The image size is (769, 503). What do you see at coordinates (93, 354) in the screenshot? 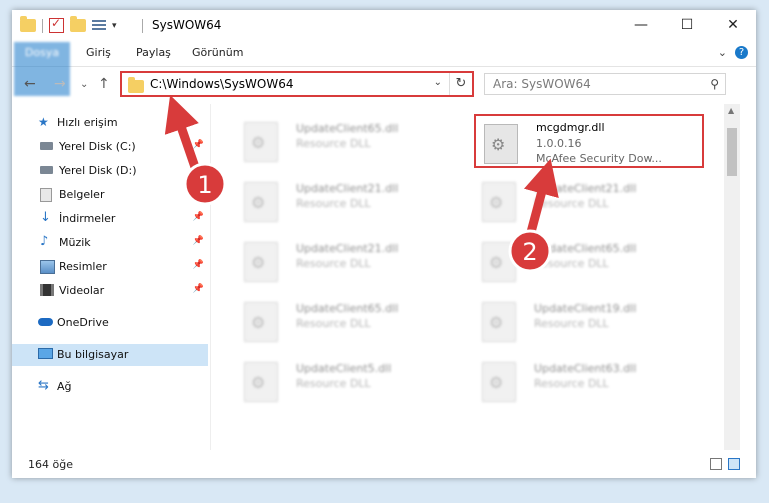
I see `sidebar-item-label: Bu bilgisayar` at bounding box center [93, 354].